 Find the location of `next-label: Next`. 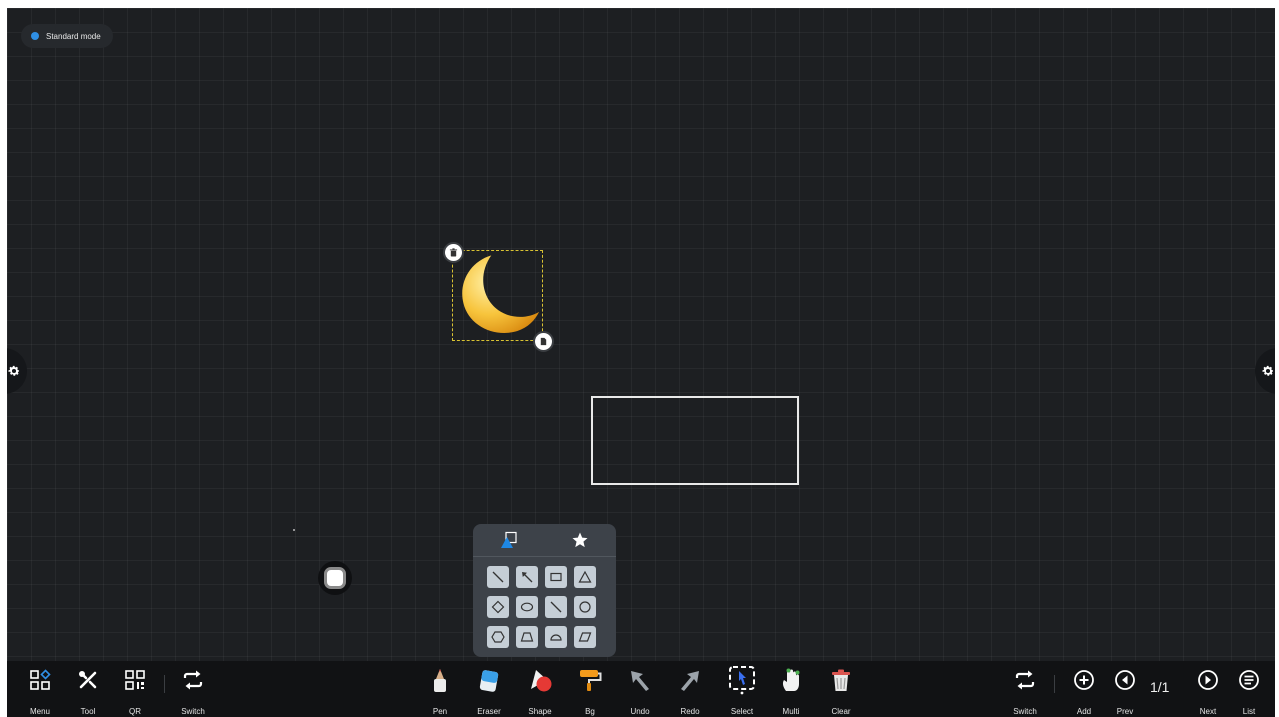

next-label: Next is located at coordinates (1208, 711).